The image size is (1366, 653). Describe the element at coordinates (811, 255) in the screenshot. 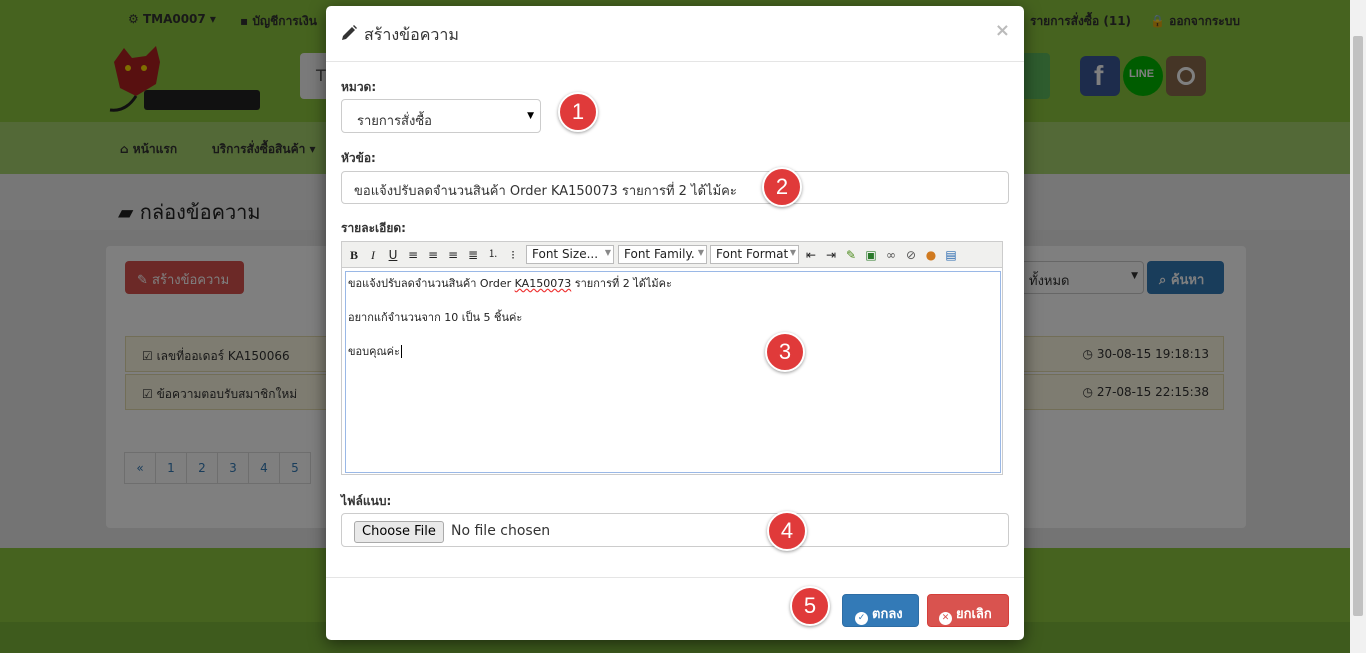

I see `outdent-icon: ⇤` at that location.